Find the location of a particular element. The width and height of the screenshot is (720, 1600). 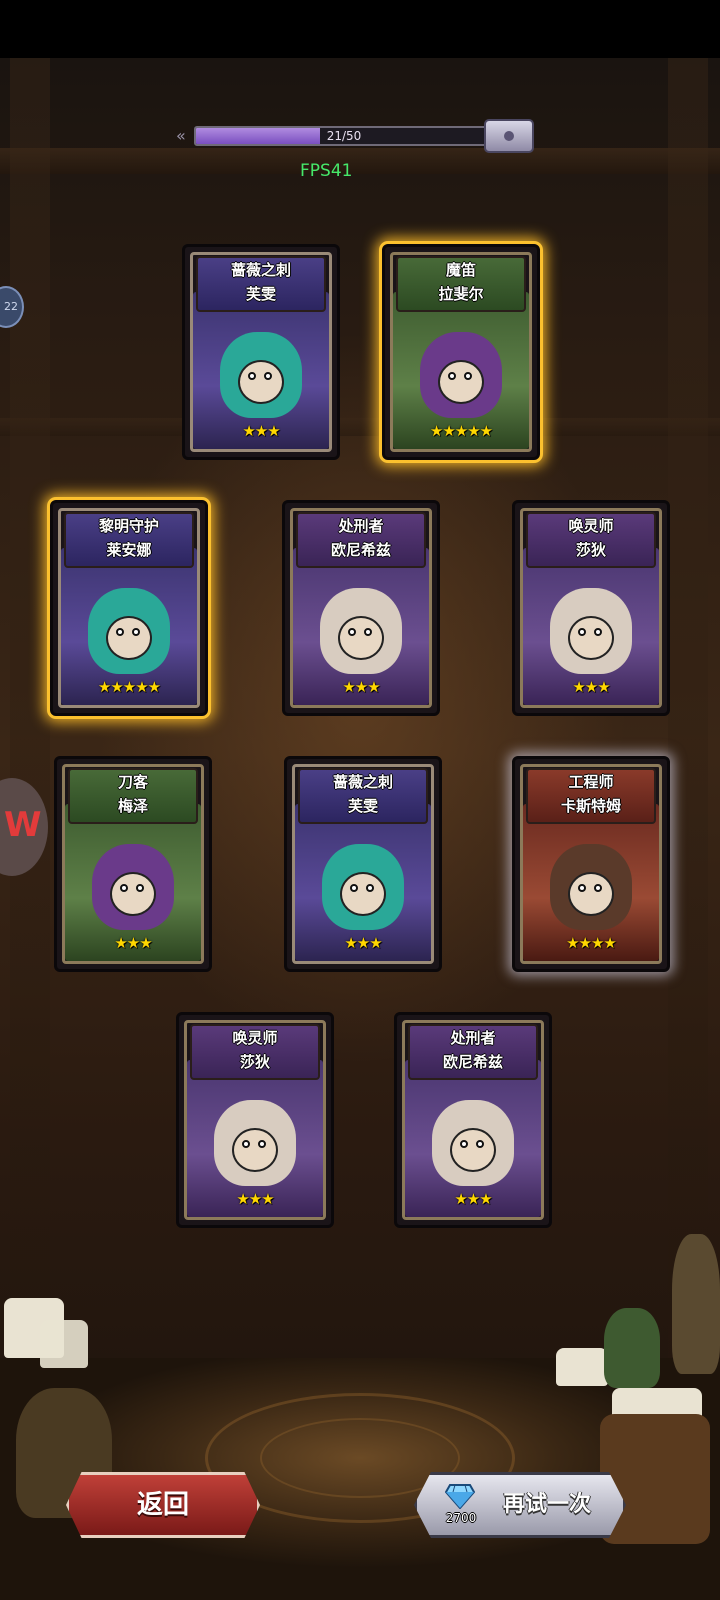

collection-progress: « 21/50 is located at coordinates (356, 136).